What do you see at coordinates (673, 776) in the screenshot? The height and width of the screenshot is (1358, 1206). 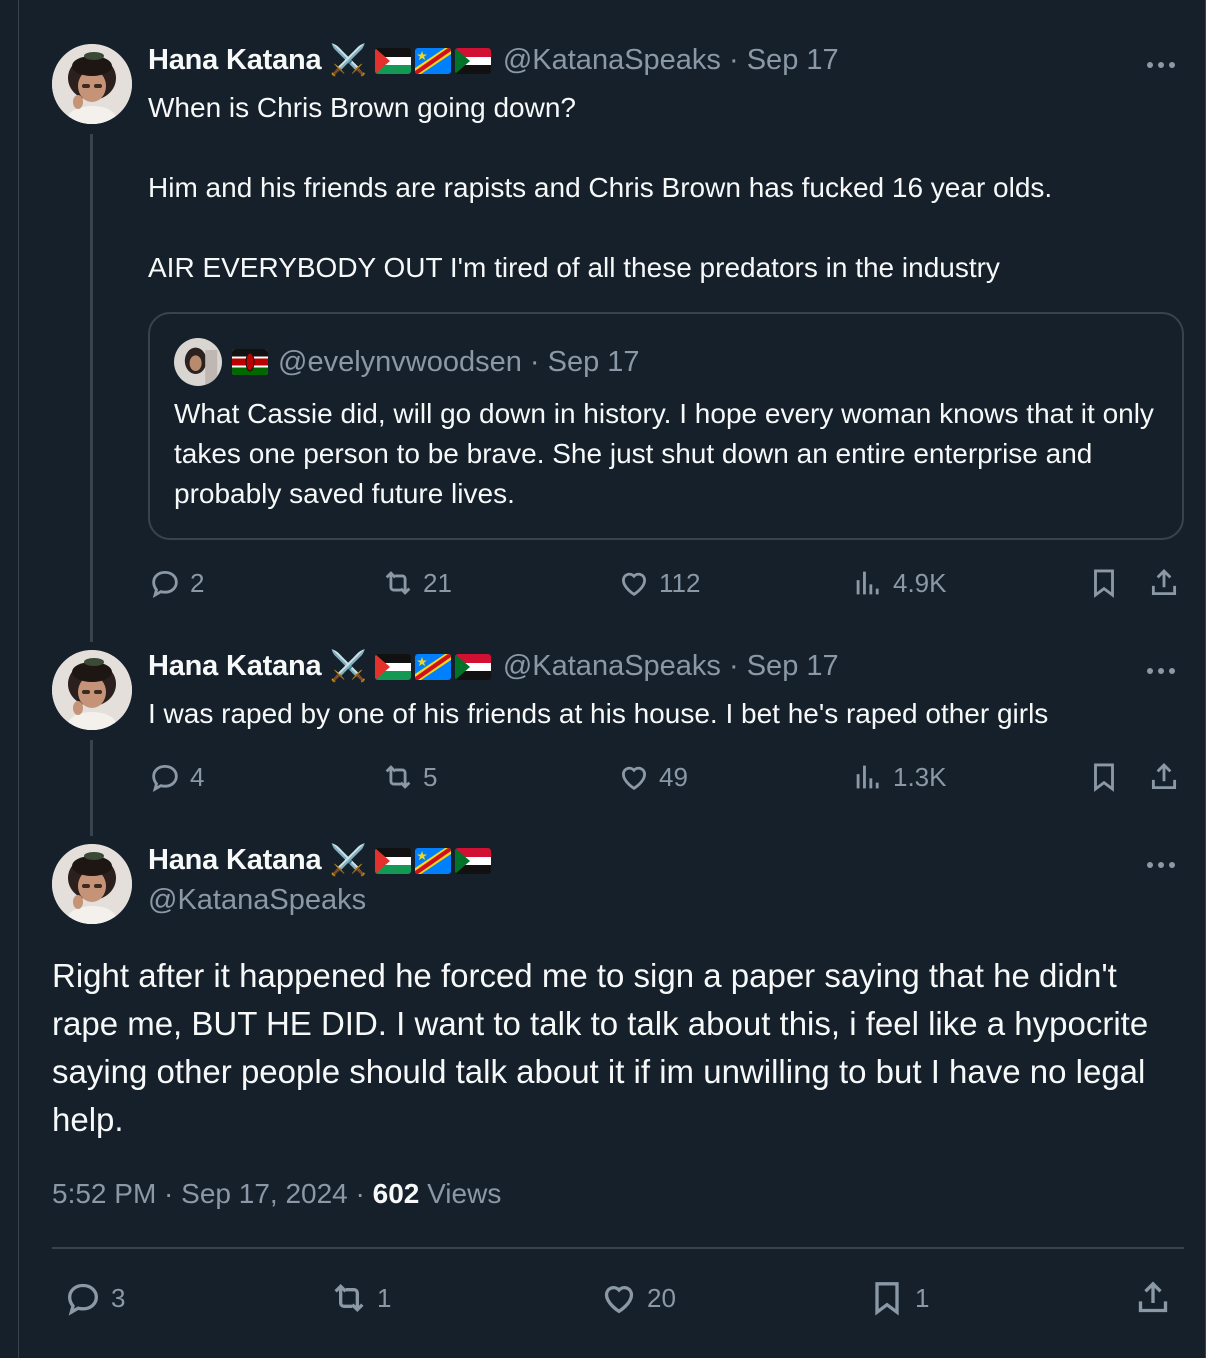 I see `like-count: 49` at bounding box center [673, 776].